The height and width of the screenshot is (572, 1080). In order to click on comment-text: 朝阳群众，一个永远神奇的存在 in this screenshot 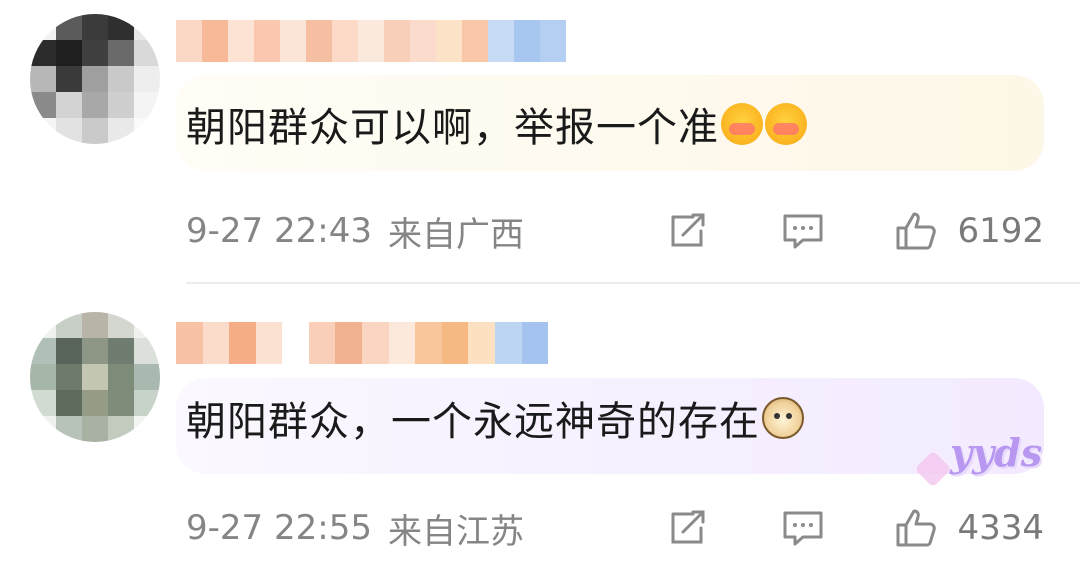, I will do `click(495, 418)`.